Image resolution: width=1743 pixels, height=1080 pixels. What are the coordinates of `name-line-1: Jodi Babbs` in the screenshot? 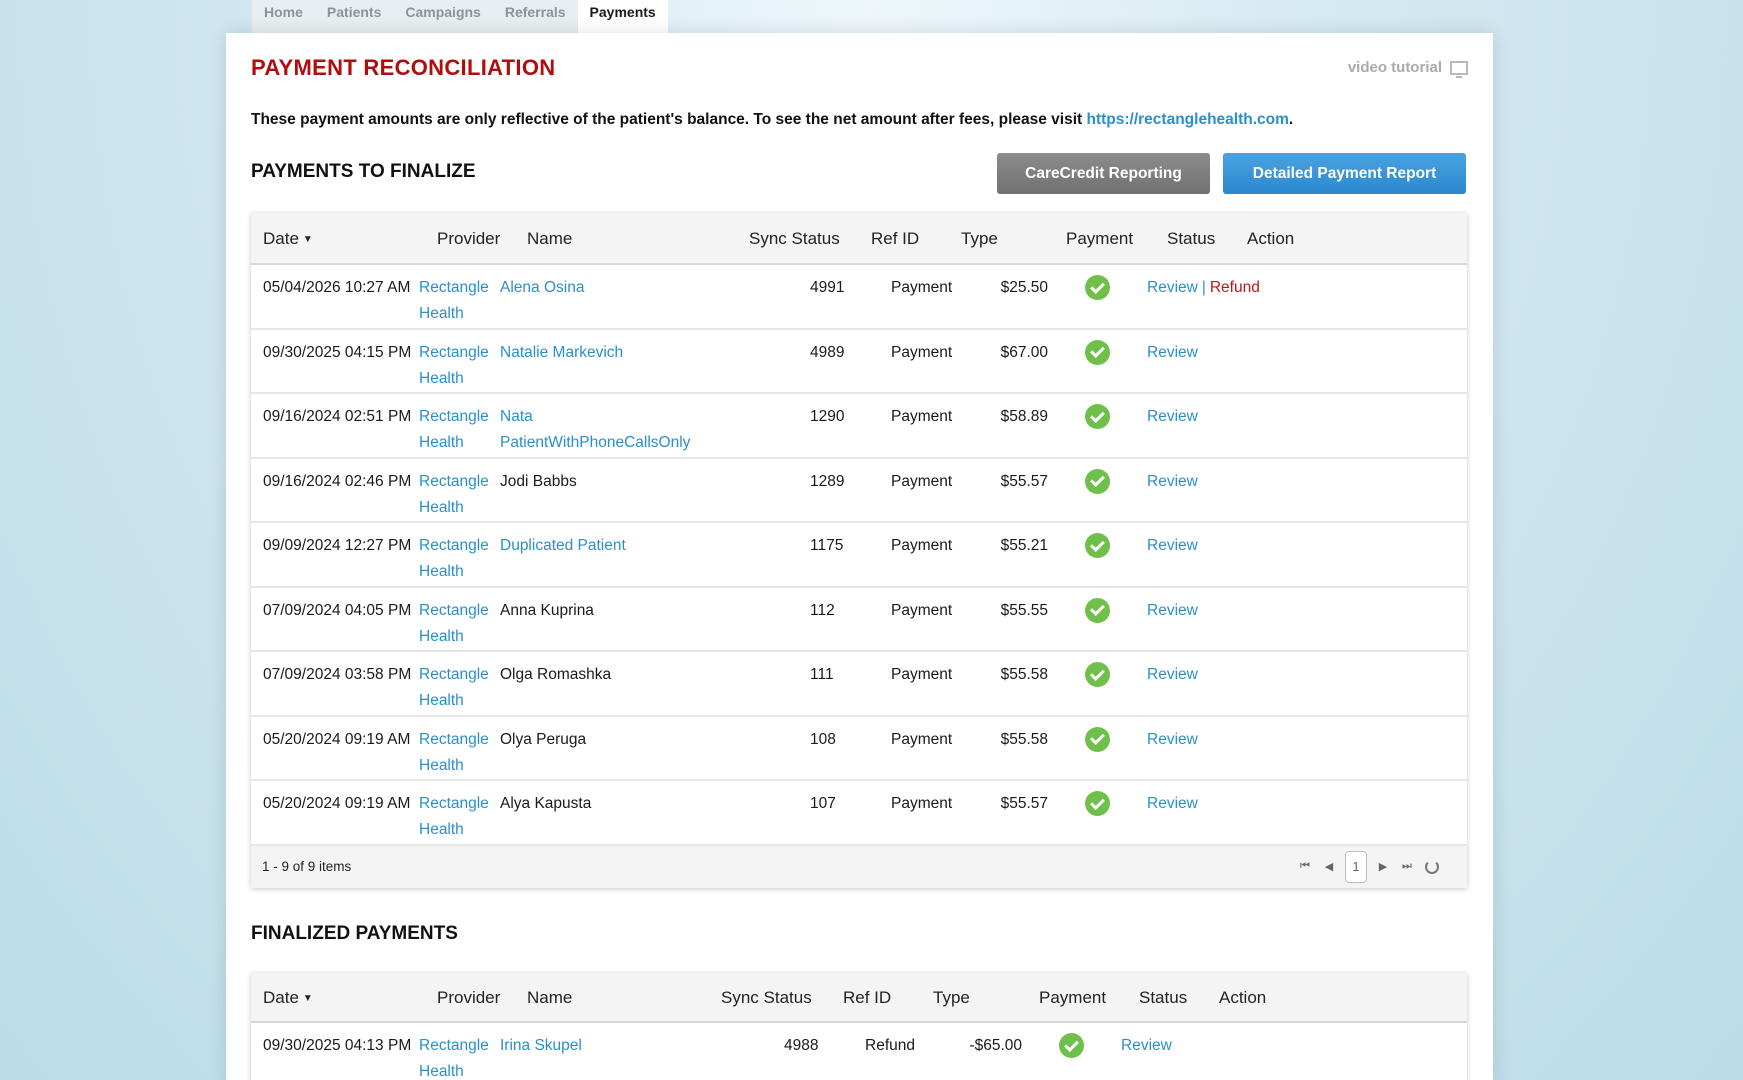 It's located at (538, 481).